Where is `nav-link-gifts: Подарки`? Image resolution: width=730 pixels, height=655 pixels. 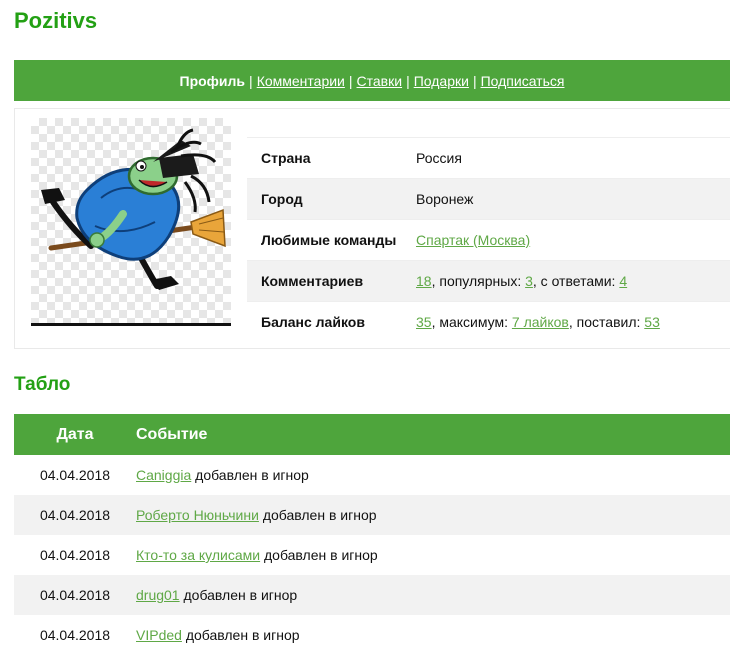 nav-link-gifts: Подарки is located at coordinates (441, 81).